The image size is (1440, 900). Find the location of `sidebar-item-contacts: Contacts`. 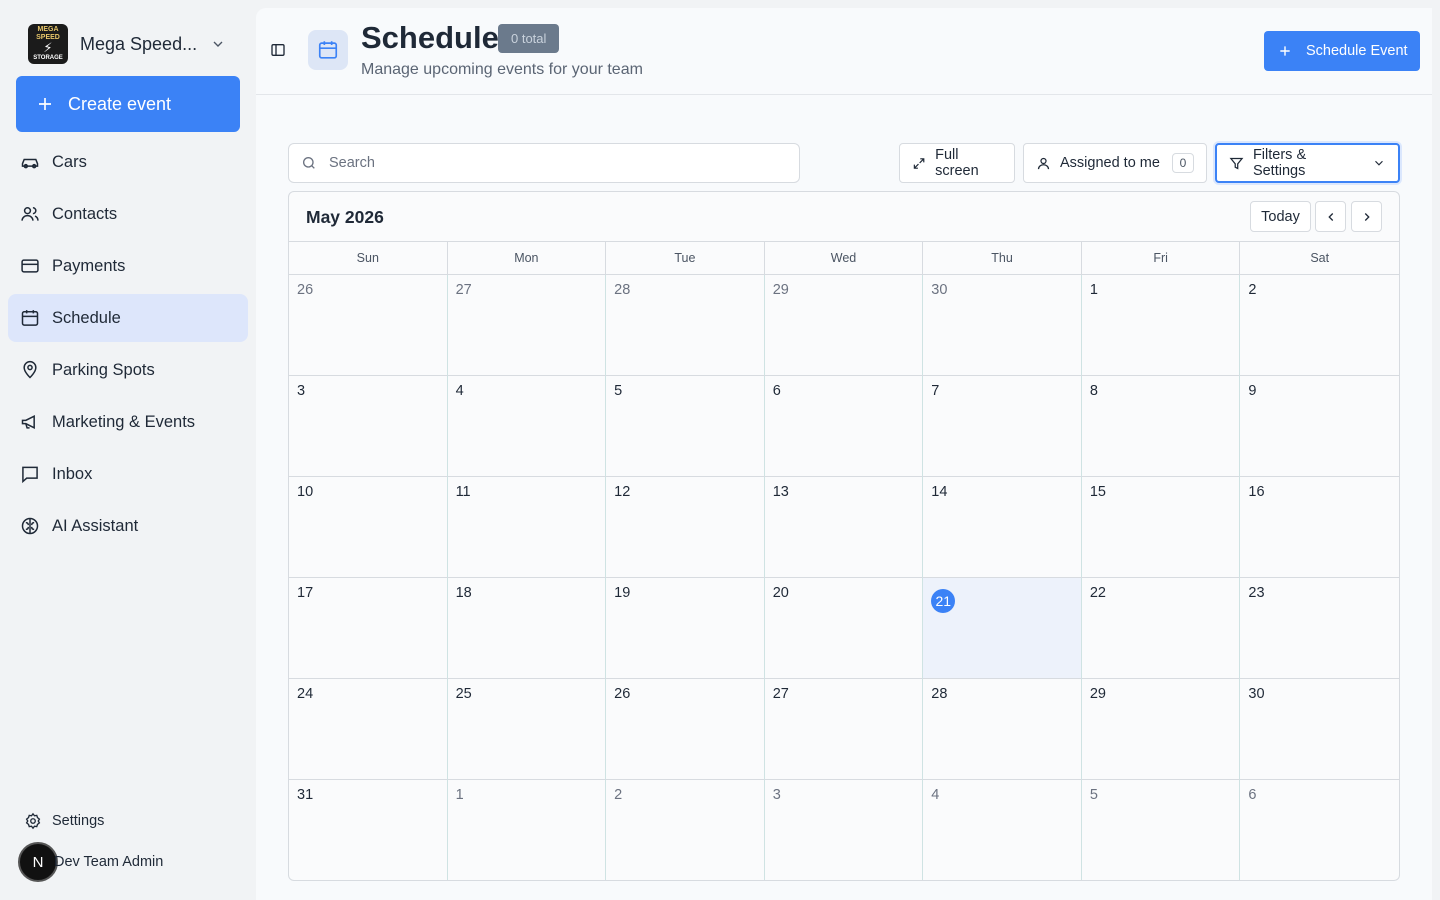

sidebar-item-contacts: Contacts is located at coordinates (128, 214).